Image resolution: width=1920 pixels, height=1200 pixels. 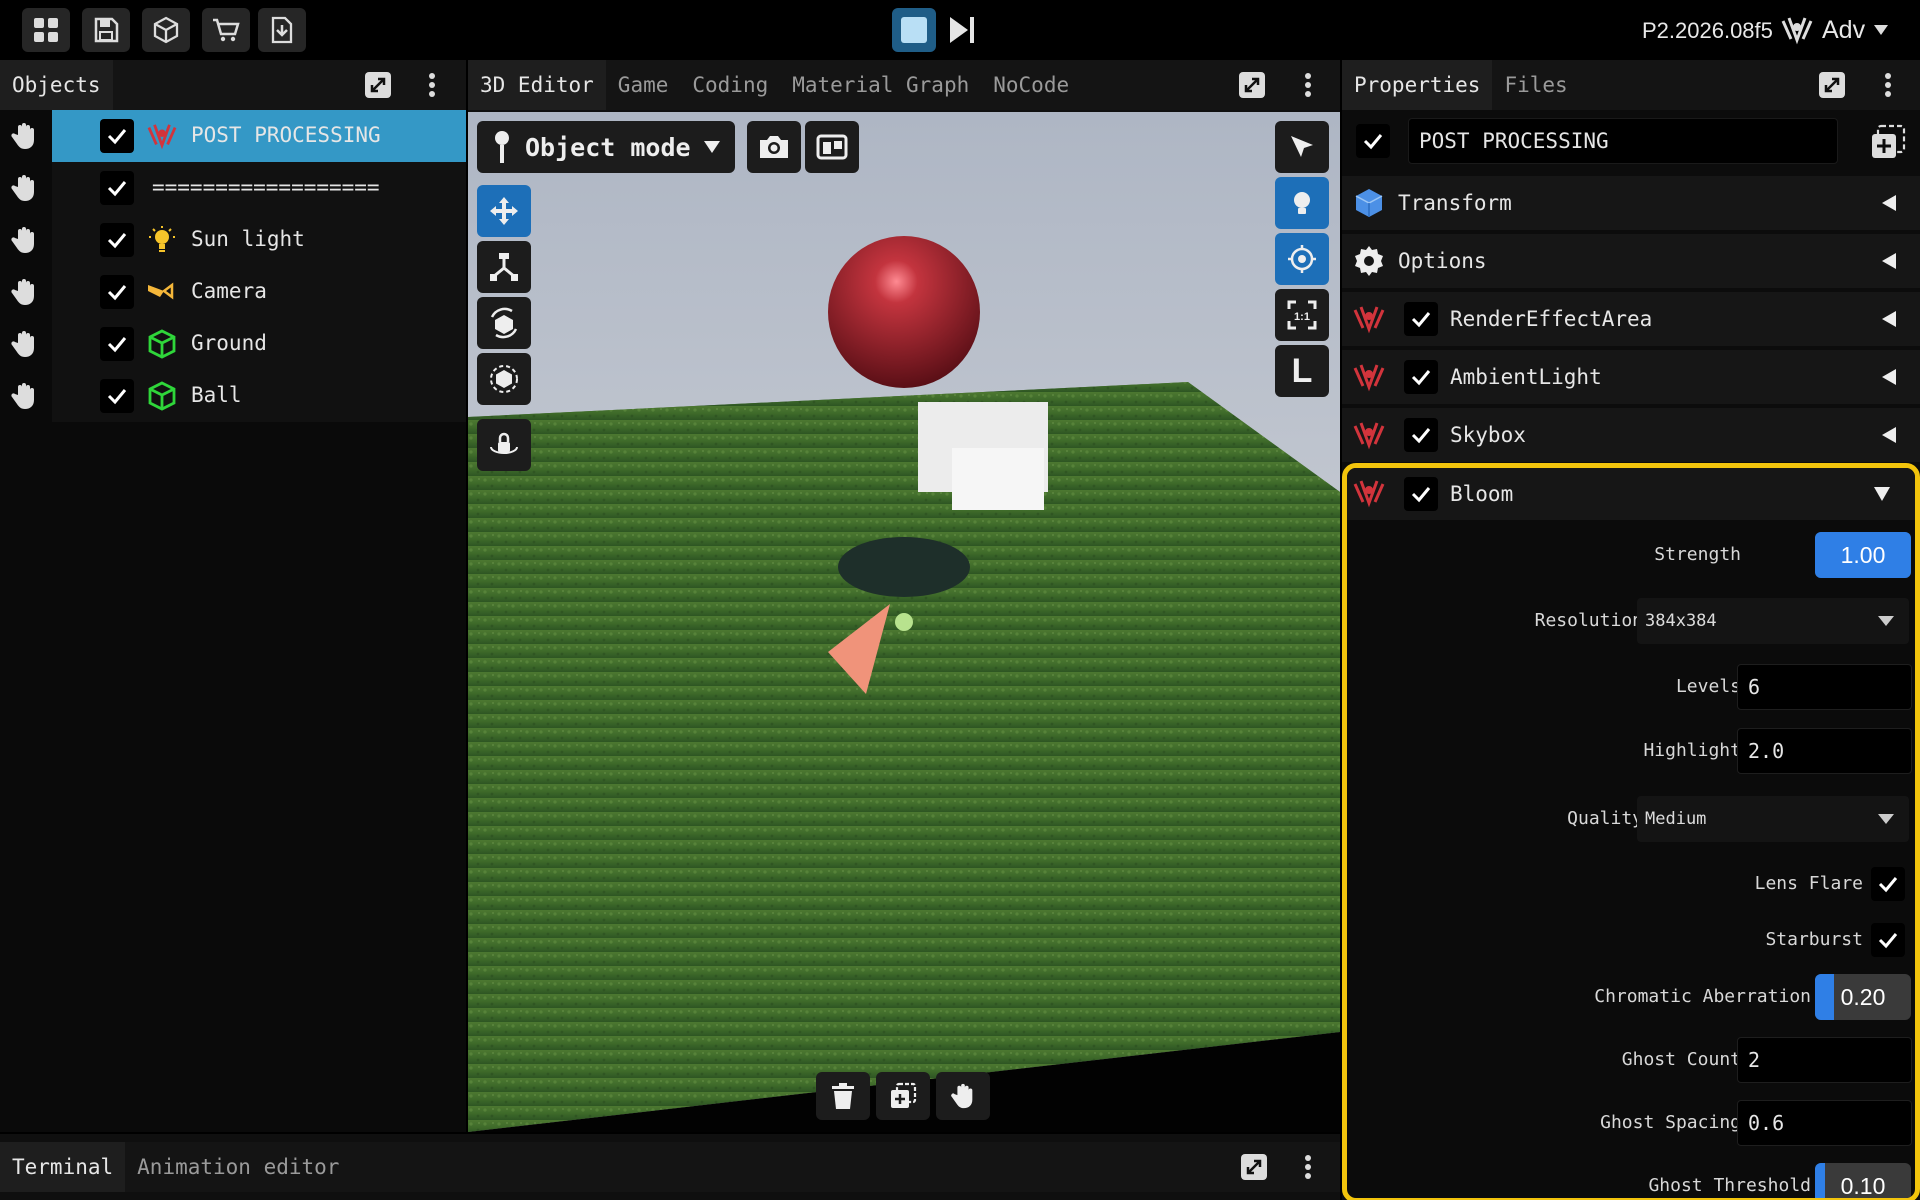 I want to click on ghost-threshold-slider: 0.10, so click(x=1863, y=1180).